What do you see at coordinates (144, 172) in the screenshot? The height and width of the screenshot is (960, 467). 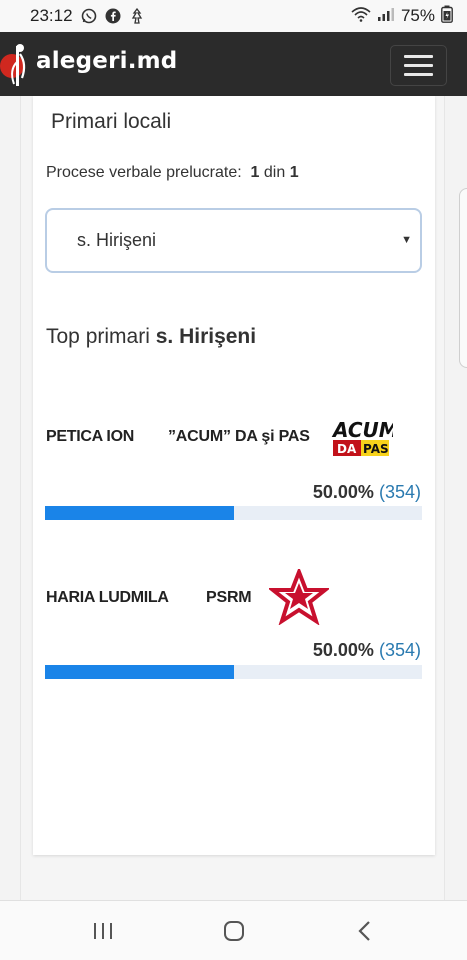 I see `processed-label: Procese verbale prelucrate:` at bounding box center [144, 172].